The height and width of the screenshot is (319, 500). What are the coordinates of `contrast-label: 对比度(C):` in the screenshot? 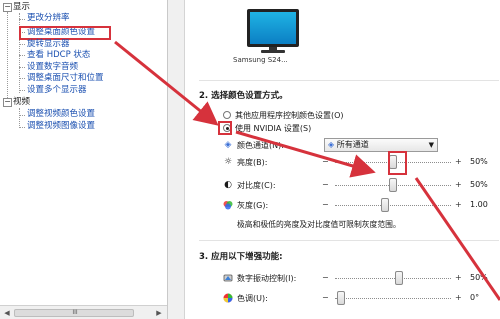 It's located at (256, 185).